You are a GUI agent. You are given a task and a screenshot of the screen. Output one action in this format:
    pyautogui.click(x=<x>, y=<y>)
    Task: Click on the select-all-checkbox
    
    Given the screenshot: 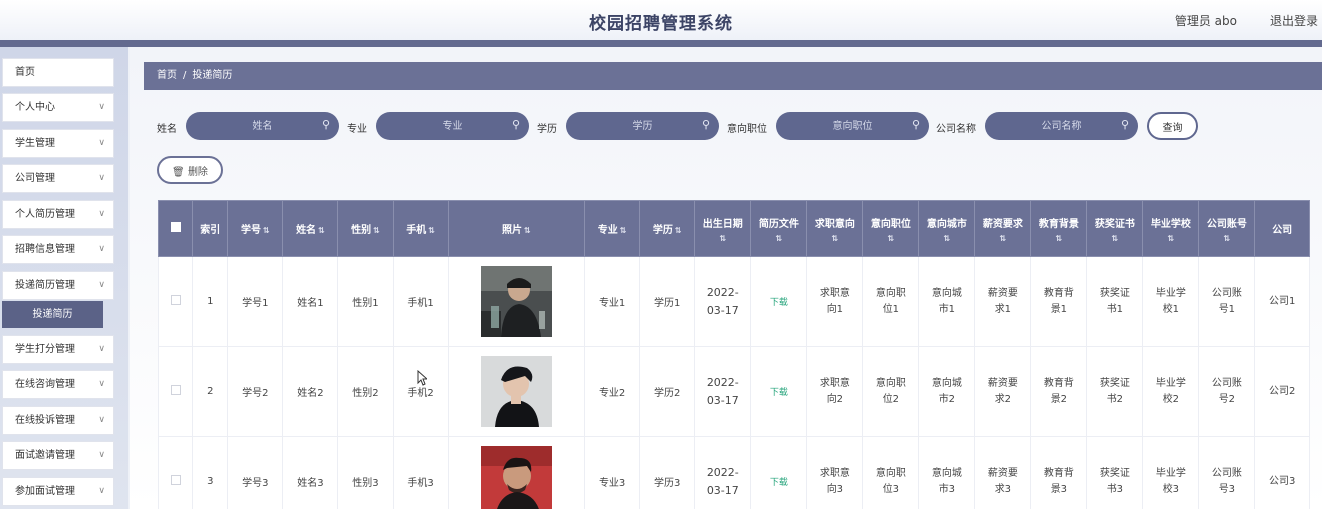 What is the action you would take?
    pyautogui.click(x=175, y=227)
    